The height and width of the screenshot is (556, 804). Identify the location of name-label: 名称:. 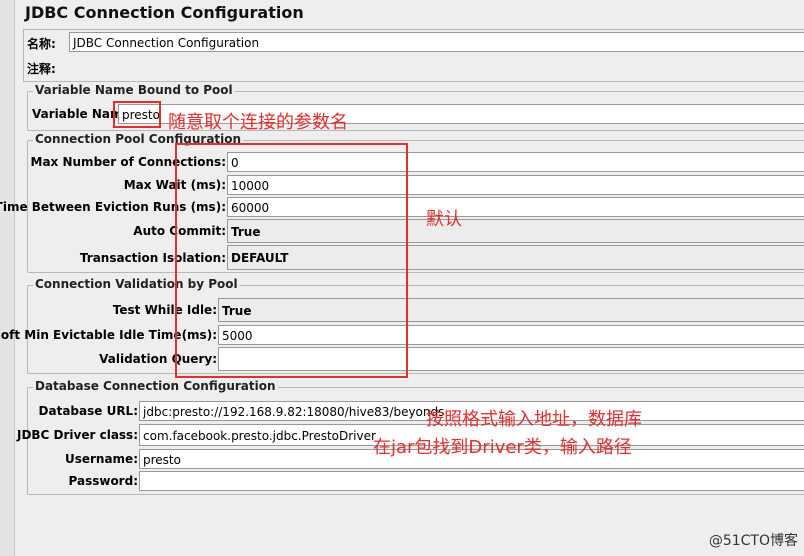
(41, 44).